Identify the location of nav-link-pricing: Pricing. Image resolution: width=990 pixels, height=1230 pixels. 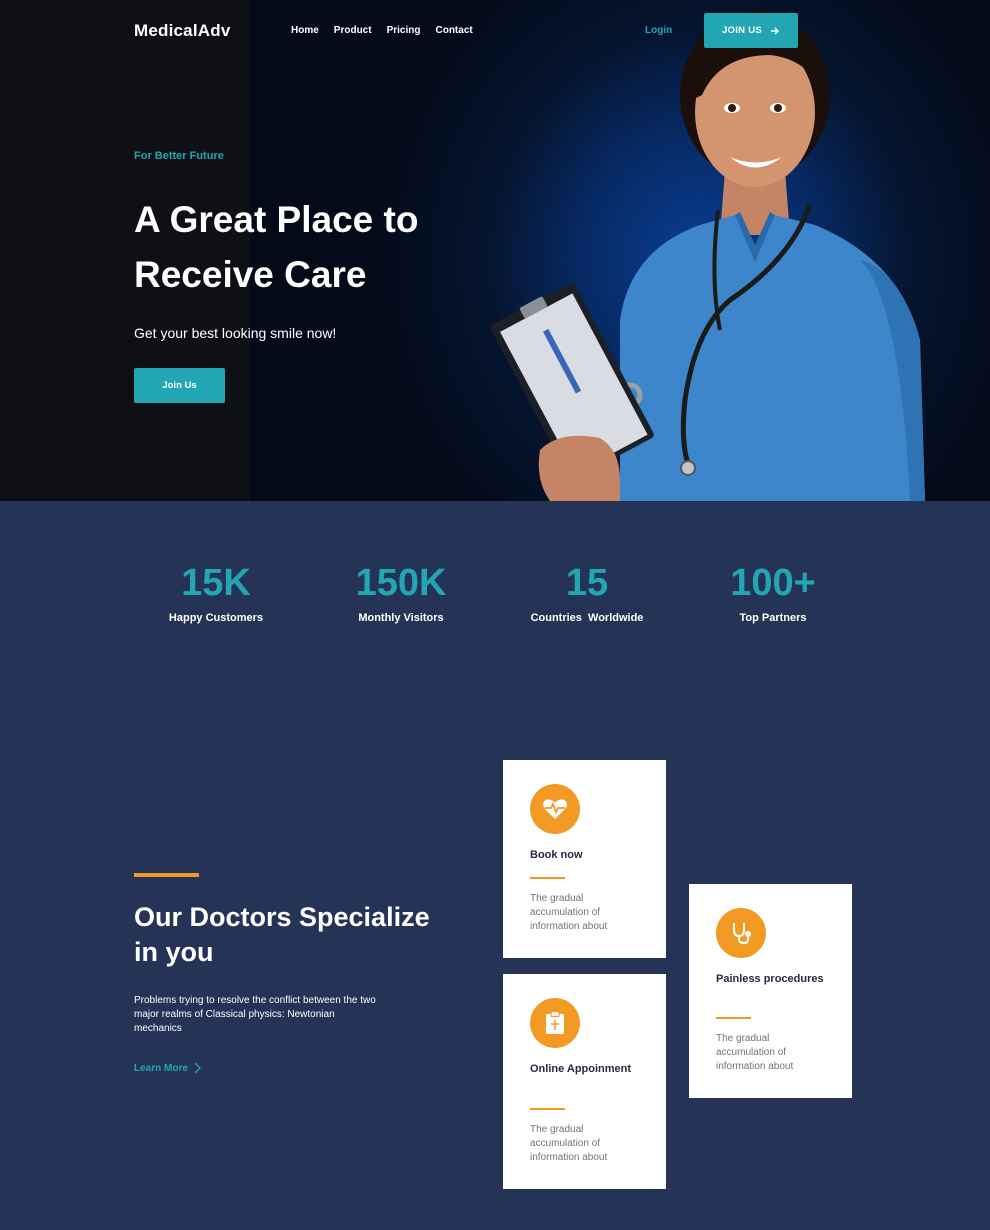
(404, 30).